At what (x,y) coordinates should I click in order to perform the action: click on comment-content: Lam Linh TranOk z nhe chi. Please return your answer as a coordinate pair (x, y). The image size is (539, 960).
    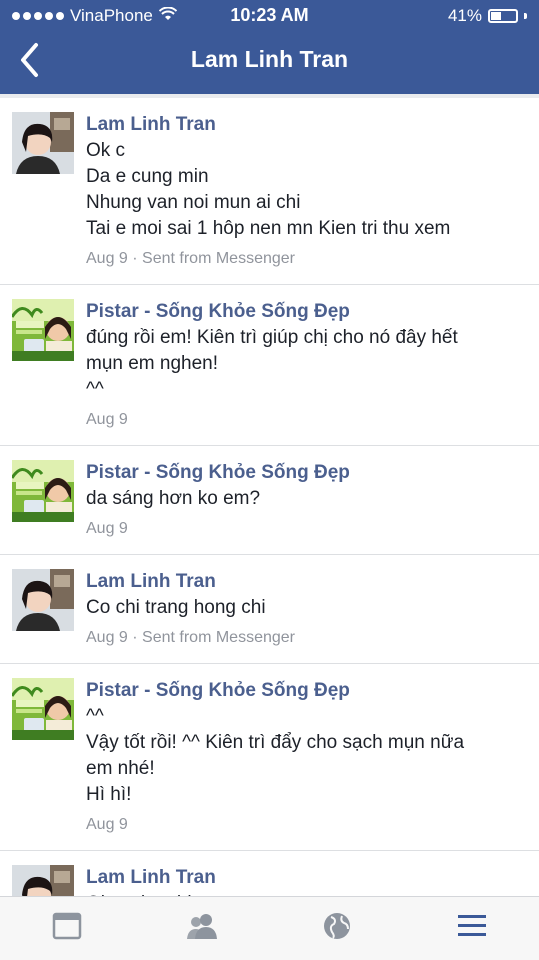
    Looking at the image, I should click on (306, 880).